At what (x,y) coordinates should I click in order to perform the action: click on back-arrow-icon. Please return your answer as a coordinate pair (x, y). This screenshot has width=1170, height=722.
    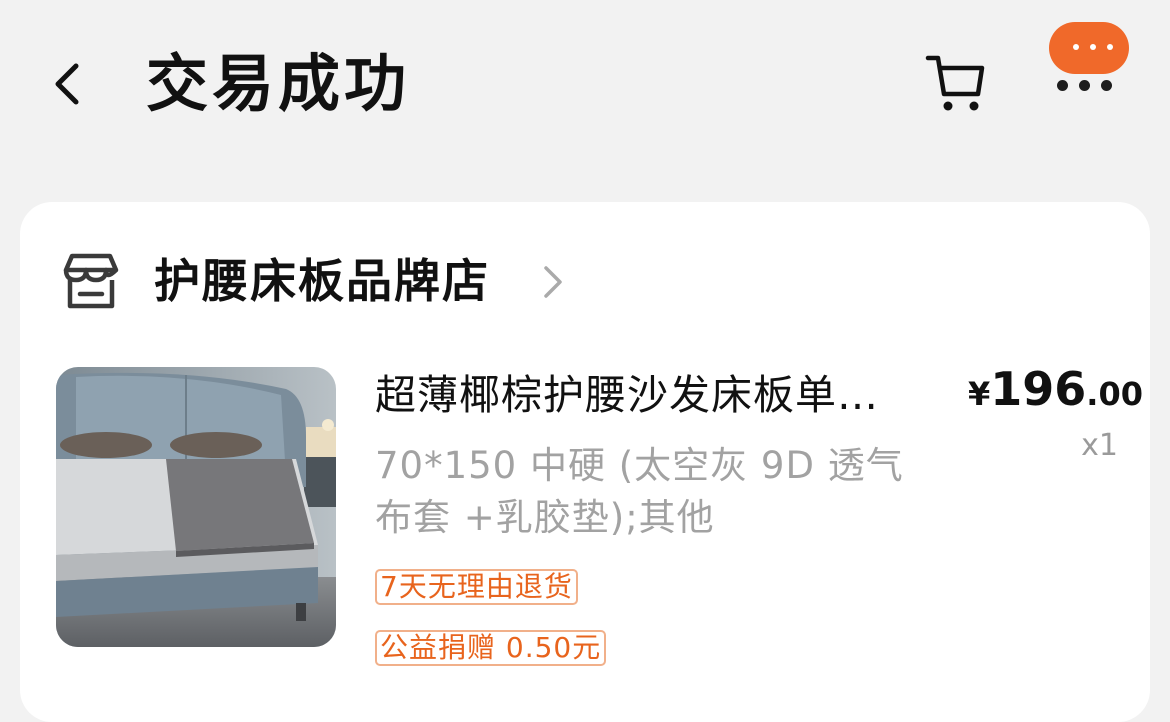
    Looking at the image, I should click on (67, 84).